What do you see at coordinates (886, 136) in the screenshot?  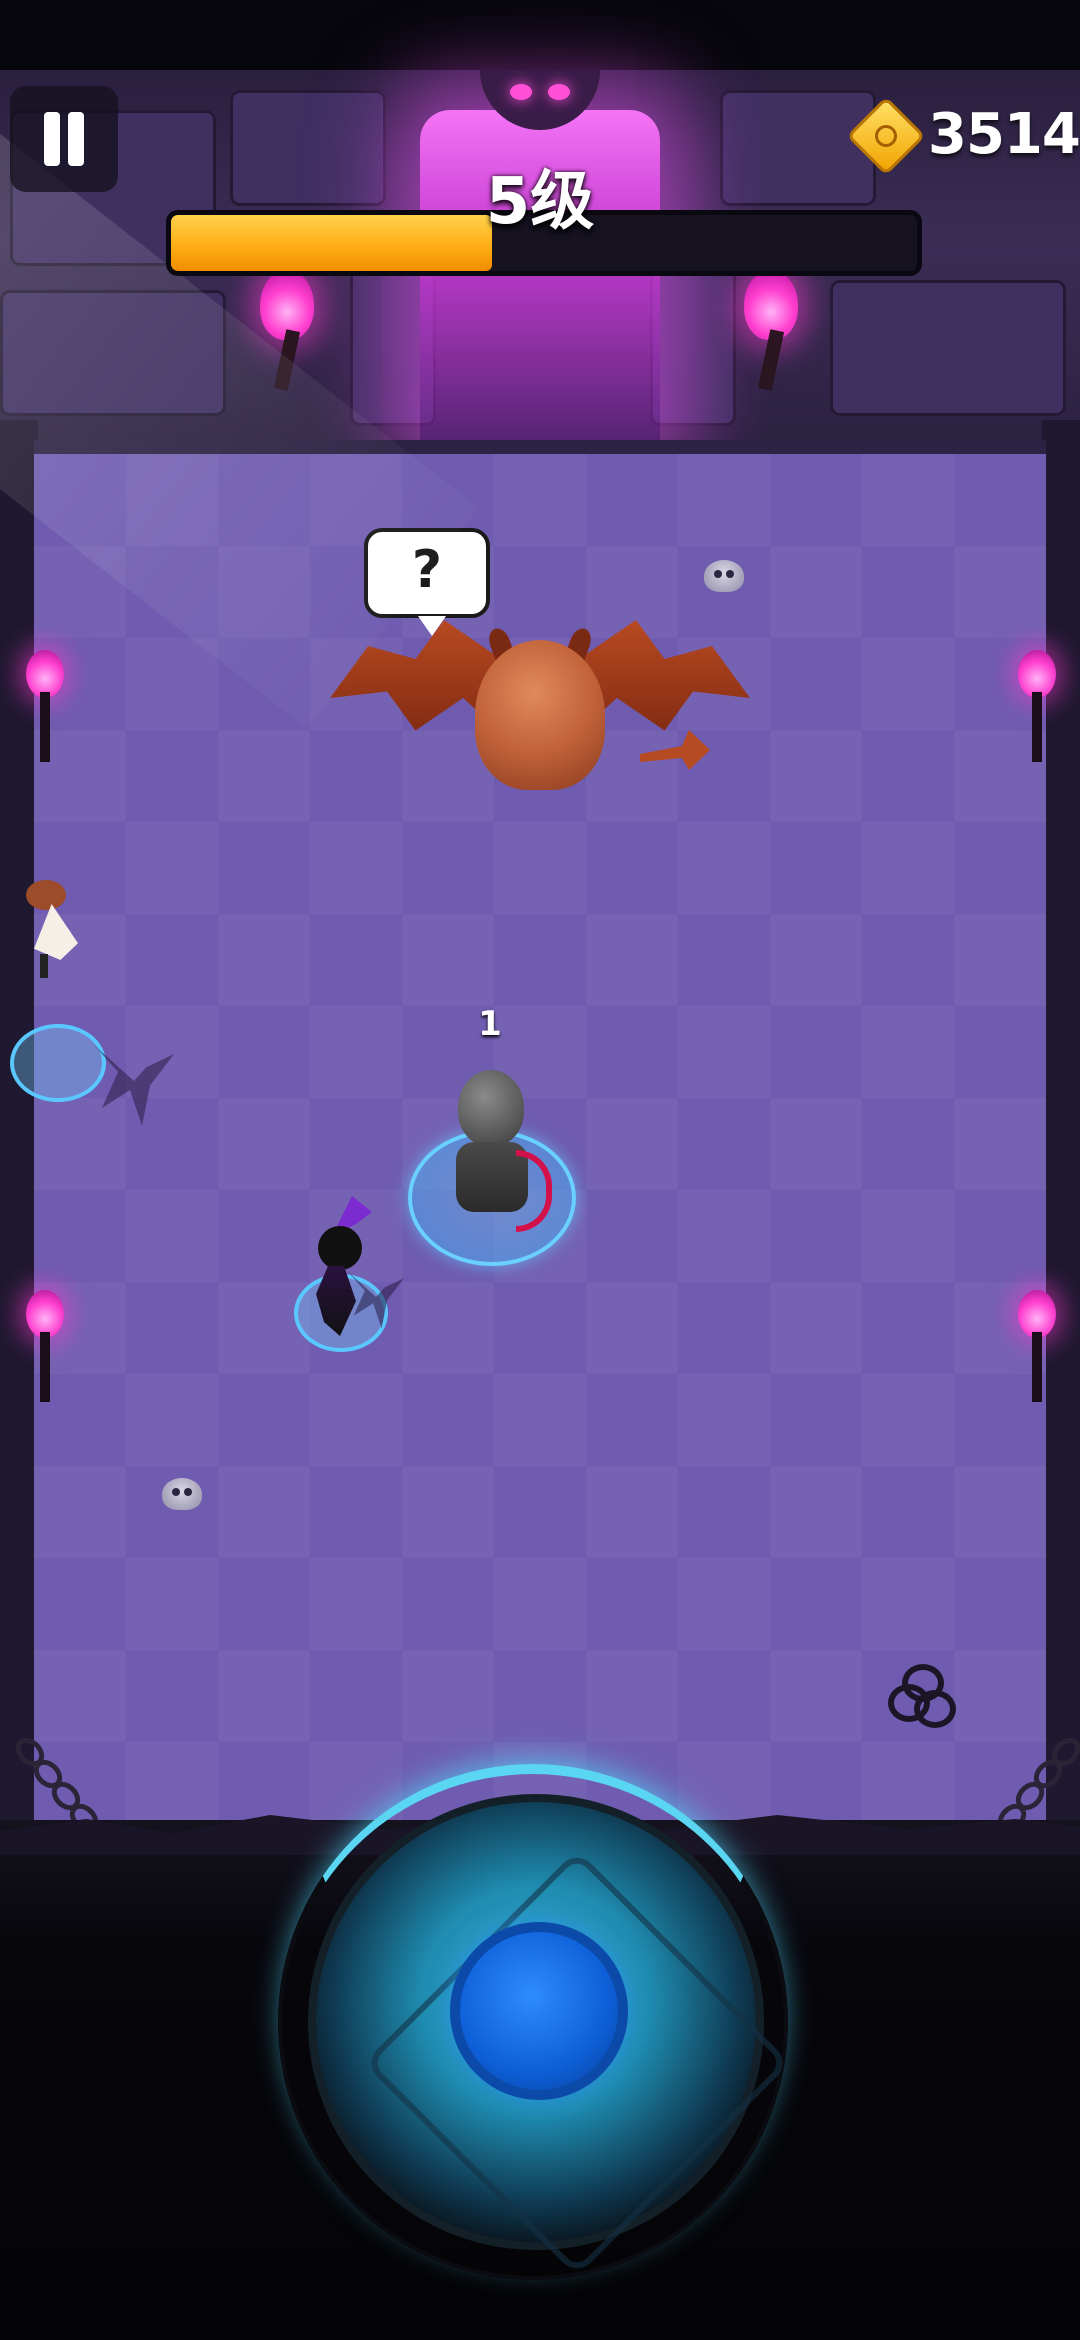 I see `coin-icon` at bounding box center [886, 136].